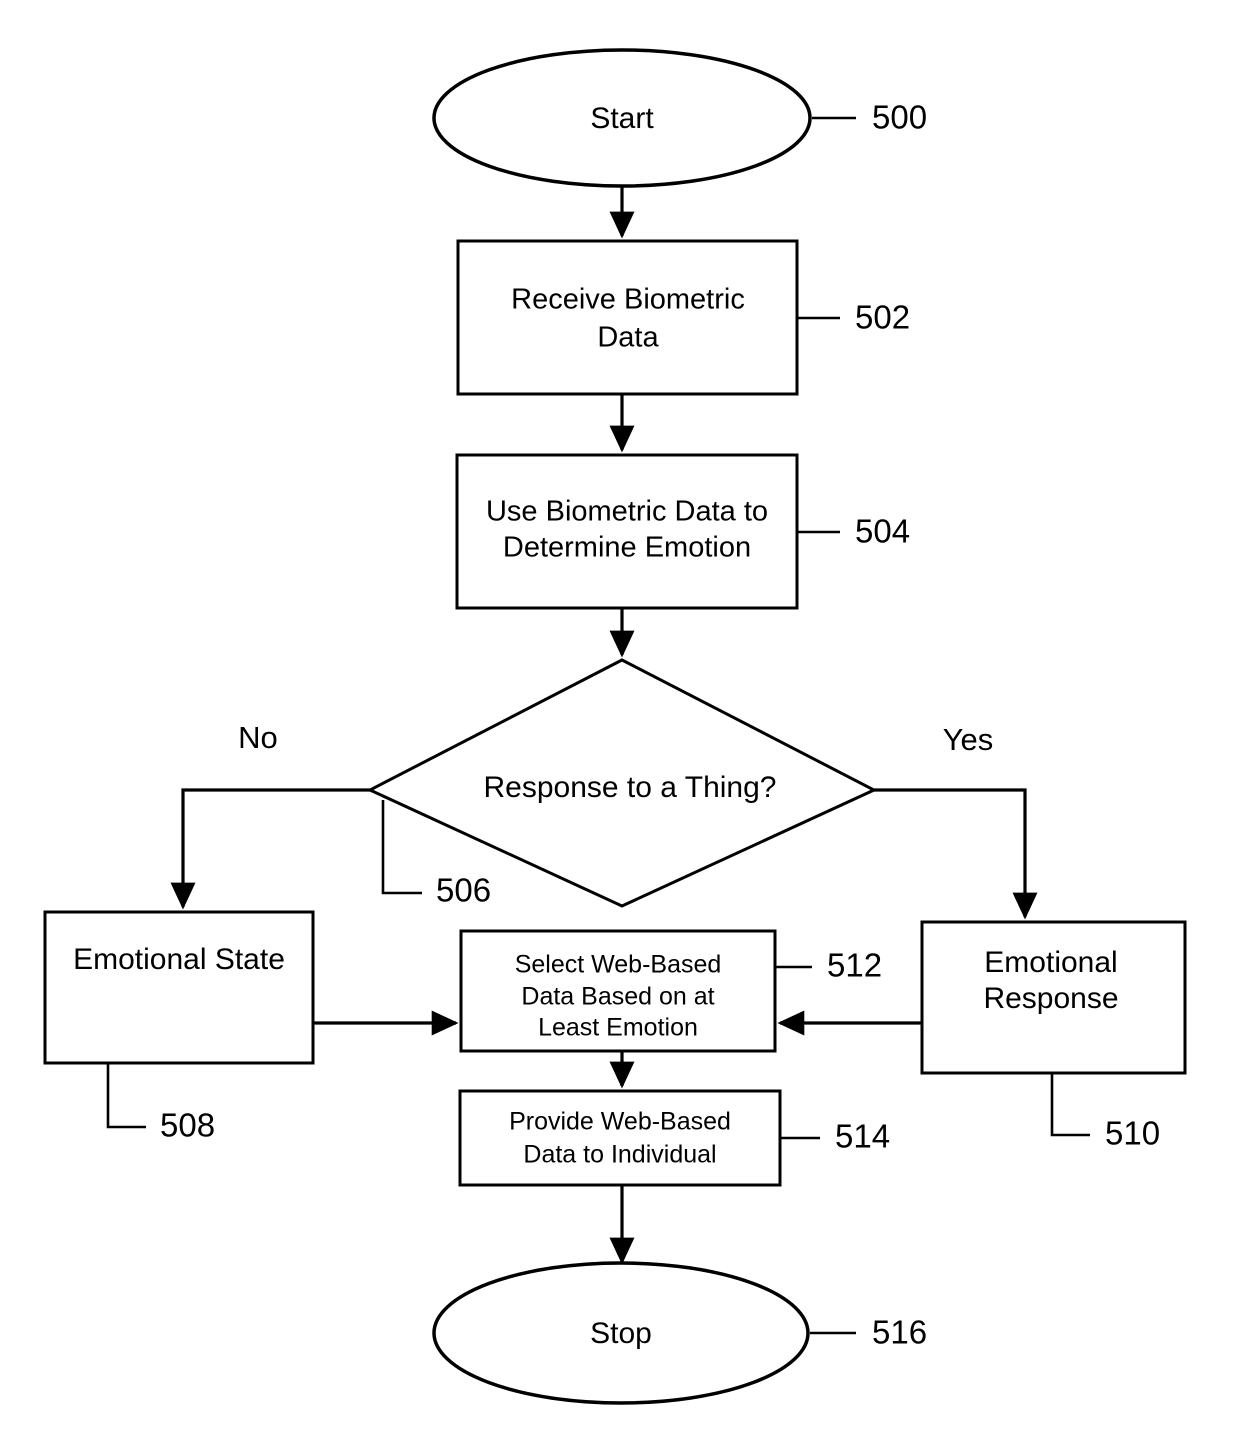 The height and width of the screenshot is (1449, 1240). What do you see at coordinates (401, 847) in the screenshot?
I see `ref-506-leader` at bounding box center [401, 847].